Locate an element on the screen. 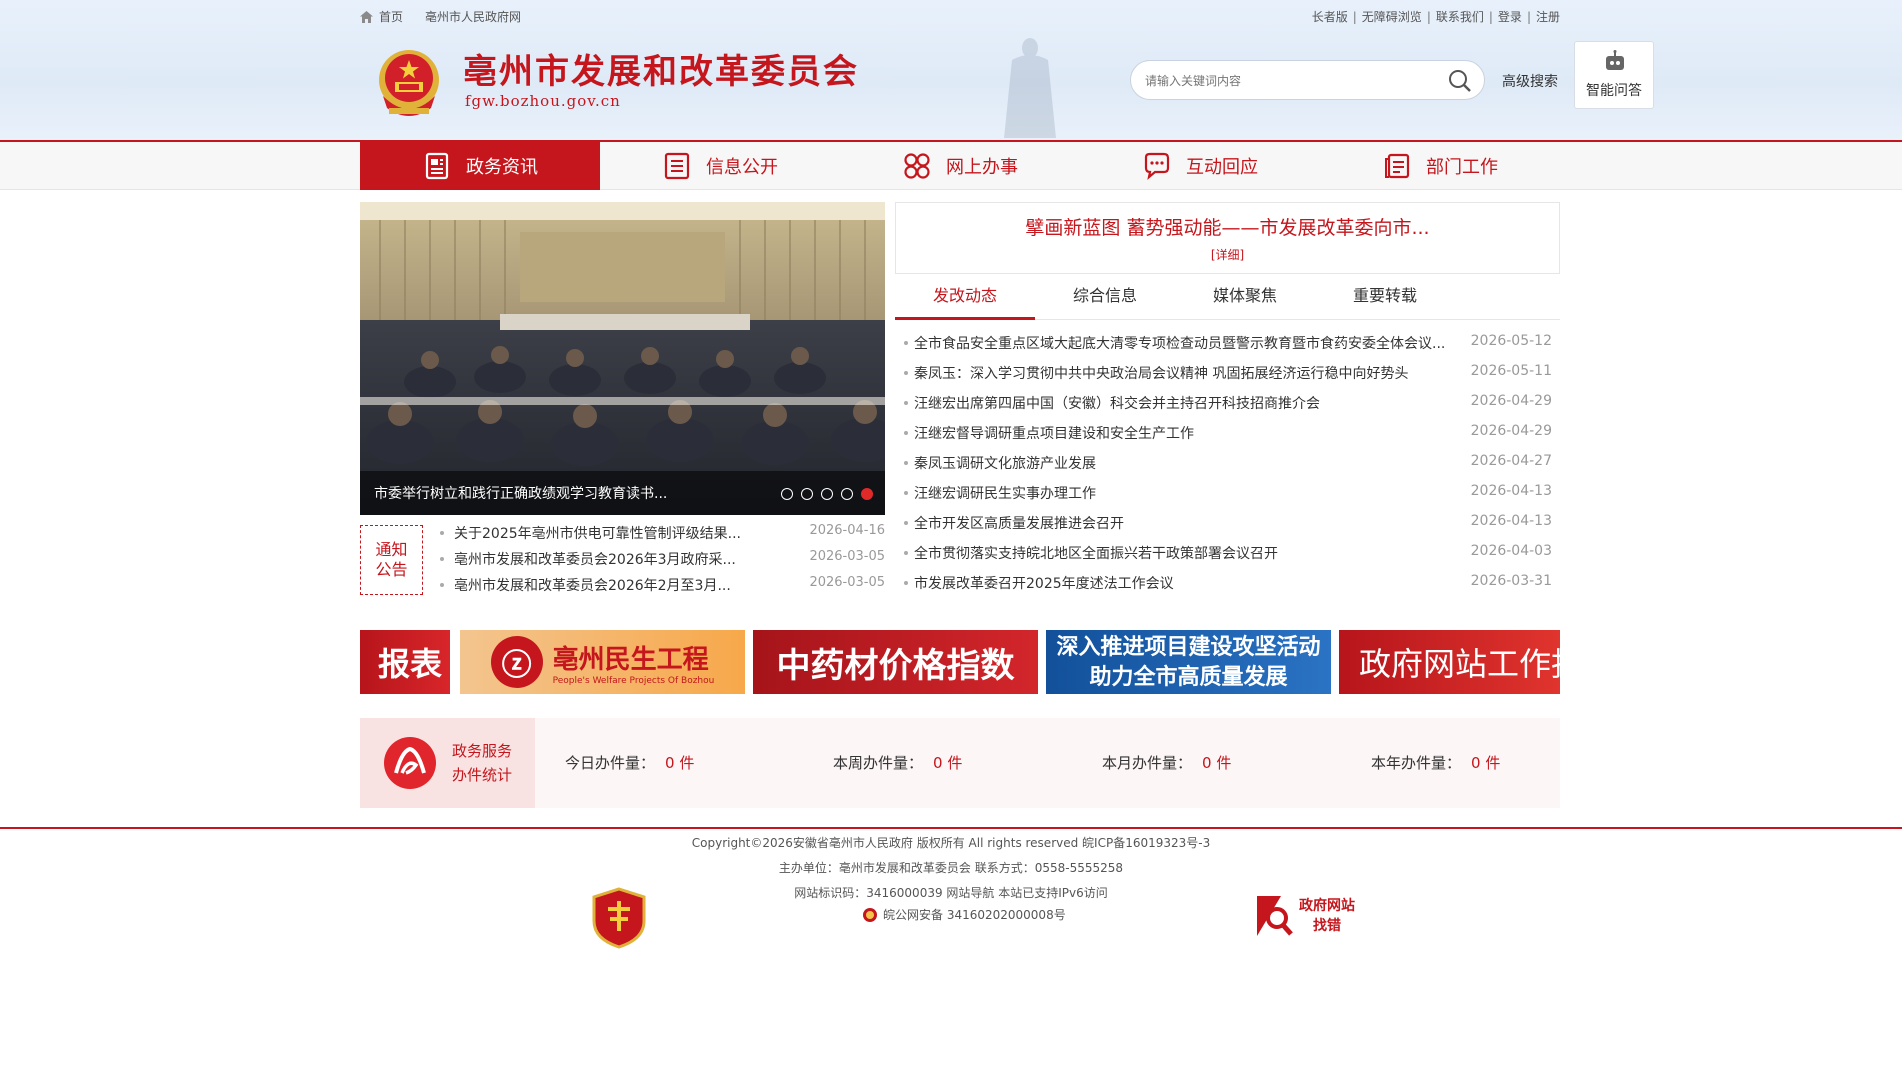  home-link: 首页 is located at coordinates (381, 16).